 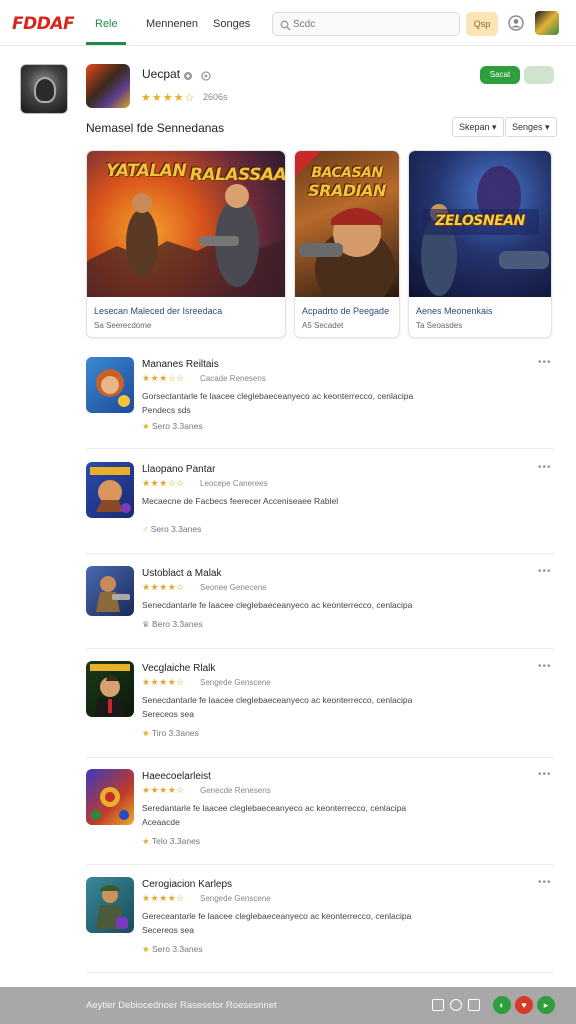 What do you see at coordinates (346, 311) in the screenshot?
I see `card-title: Acpadrto de Peegade` at bounding box center [346, 311].